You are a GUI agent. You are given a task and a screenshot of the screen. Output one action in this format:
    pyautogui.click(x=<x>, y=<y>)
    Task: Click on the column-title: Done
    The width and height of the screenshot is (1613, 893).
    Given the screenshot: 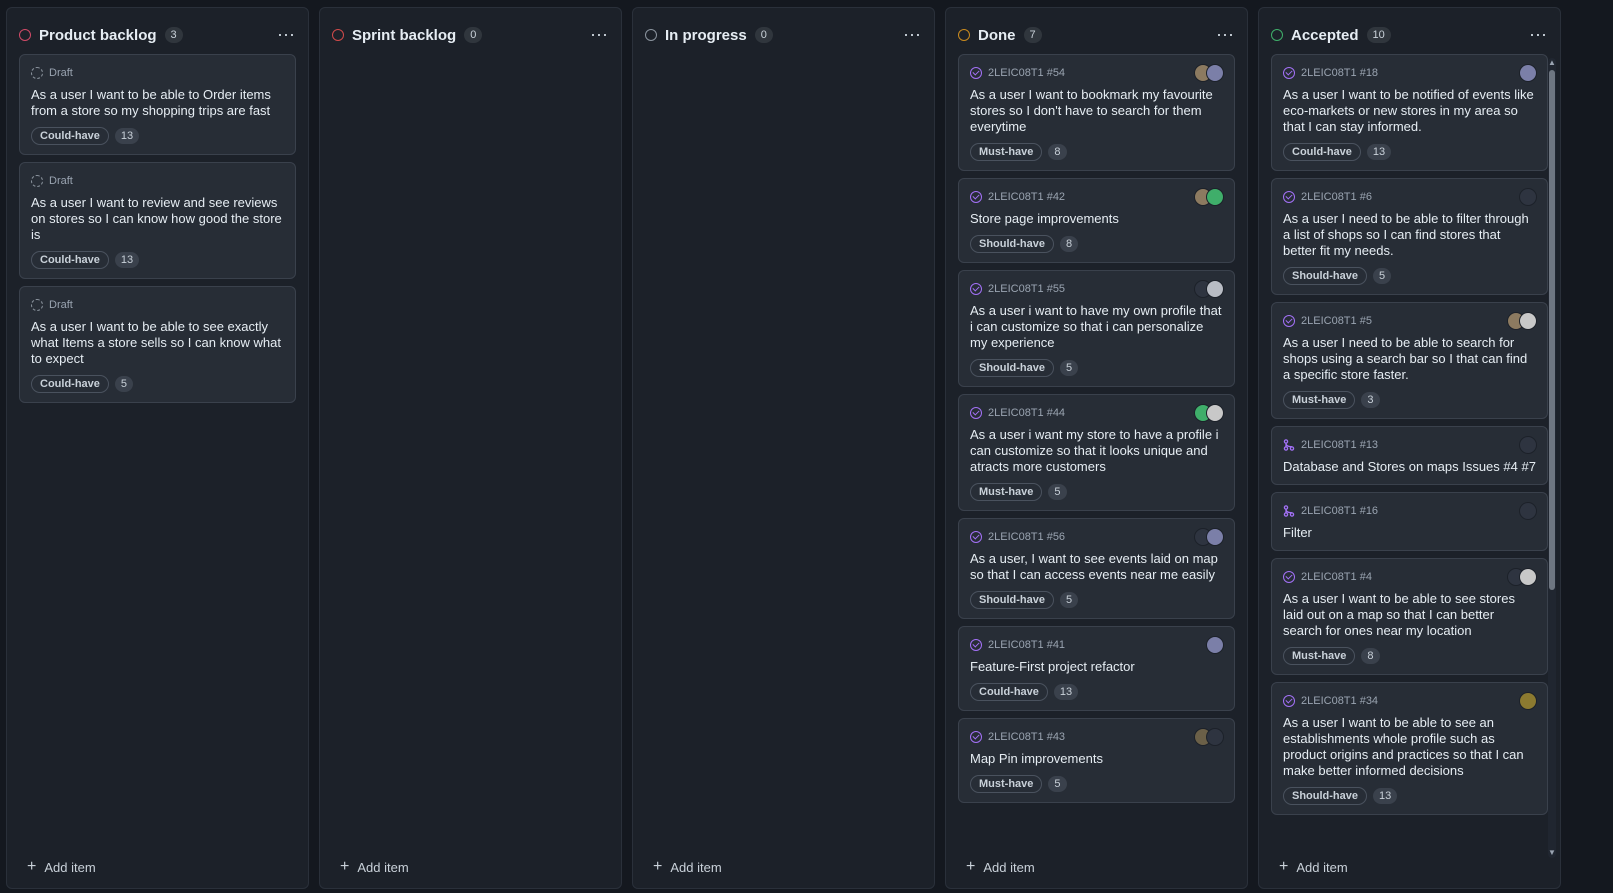 What is the action you would take?
    pyautogui.click(x=997, y=35)
    